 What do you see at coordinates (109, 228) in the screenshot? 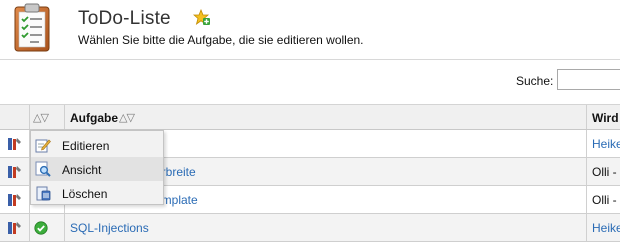
I see `task-link: SQL-Injections` at bounding box center [109, 228].